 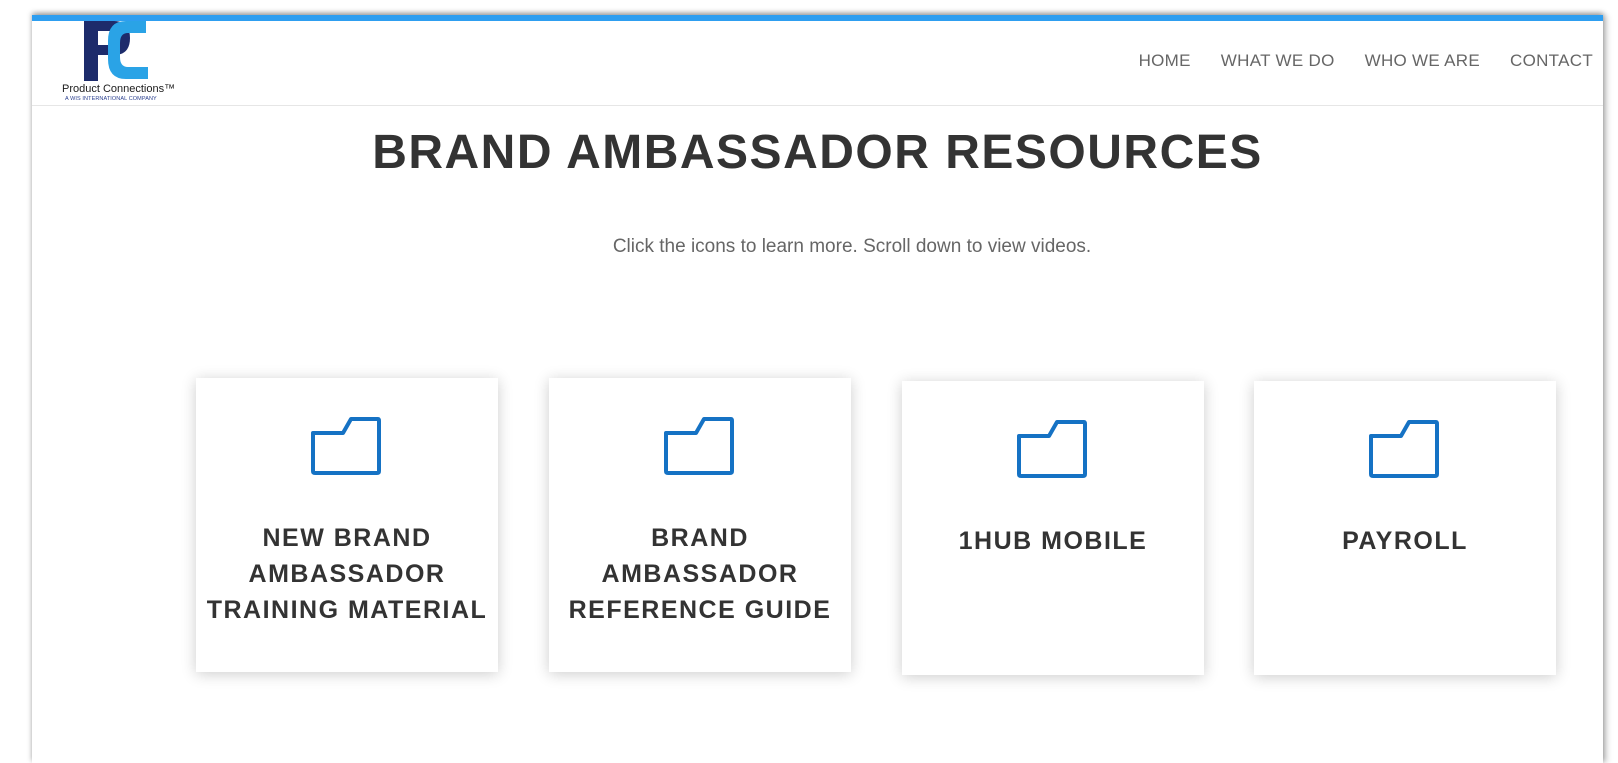 I want to click on card-payroll: PAYROLL, so click(x=1405, y=528).